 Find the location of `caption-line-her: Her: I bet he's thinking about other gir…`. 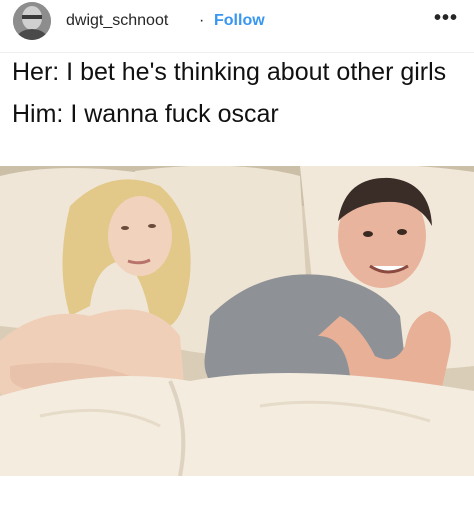

caption-line-her: Her: I bet he's thinking about other gir… is located at coordinates (229, 72).